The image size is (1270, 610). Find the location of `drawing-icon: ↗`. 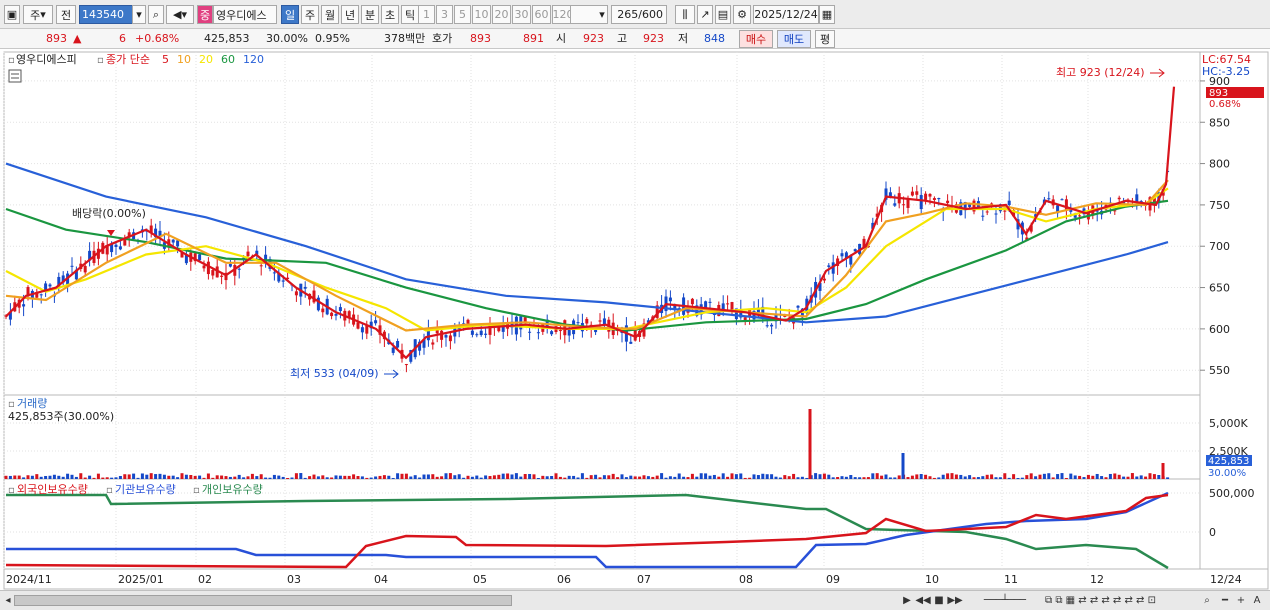

drawing-icon: ↗ is located at coordinates (705, 14).